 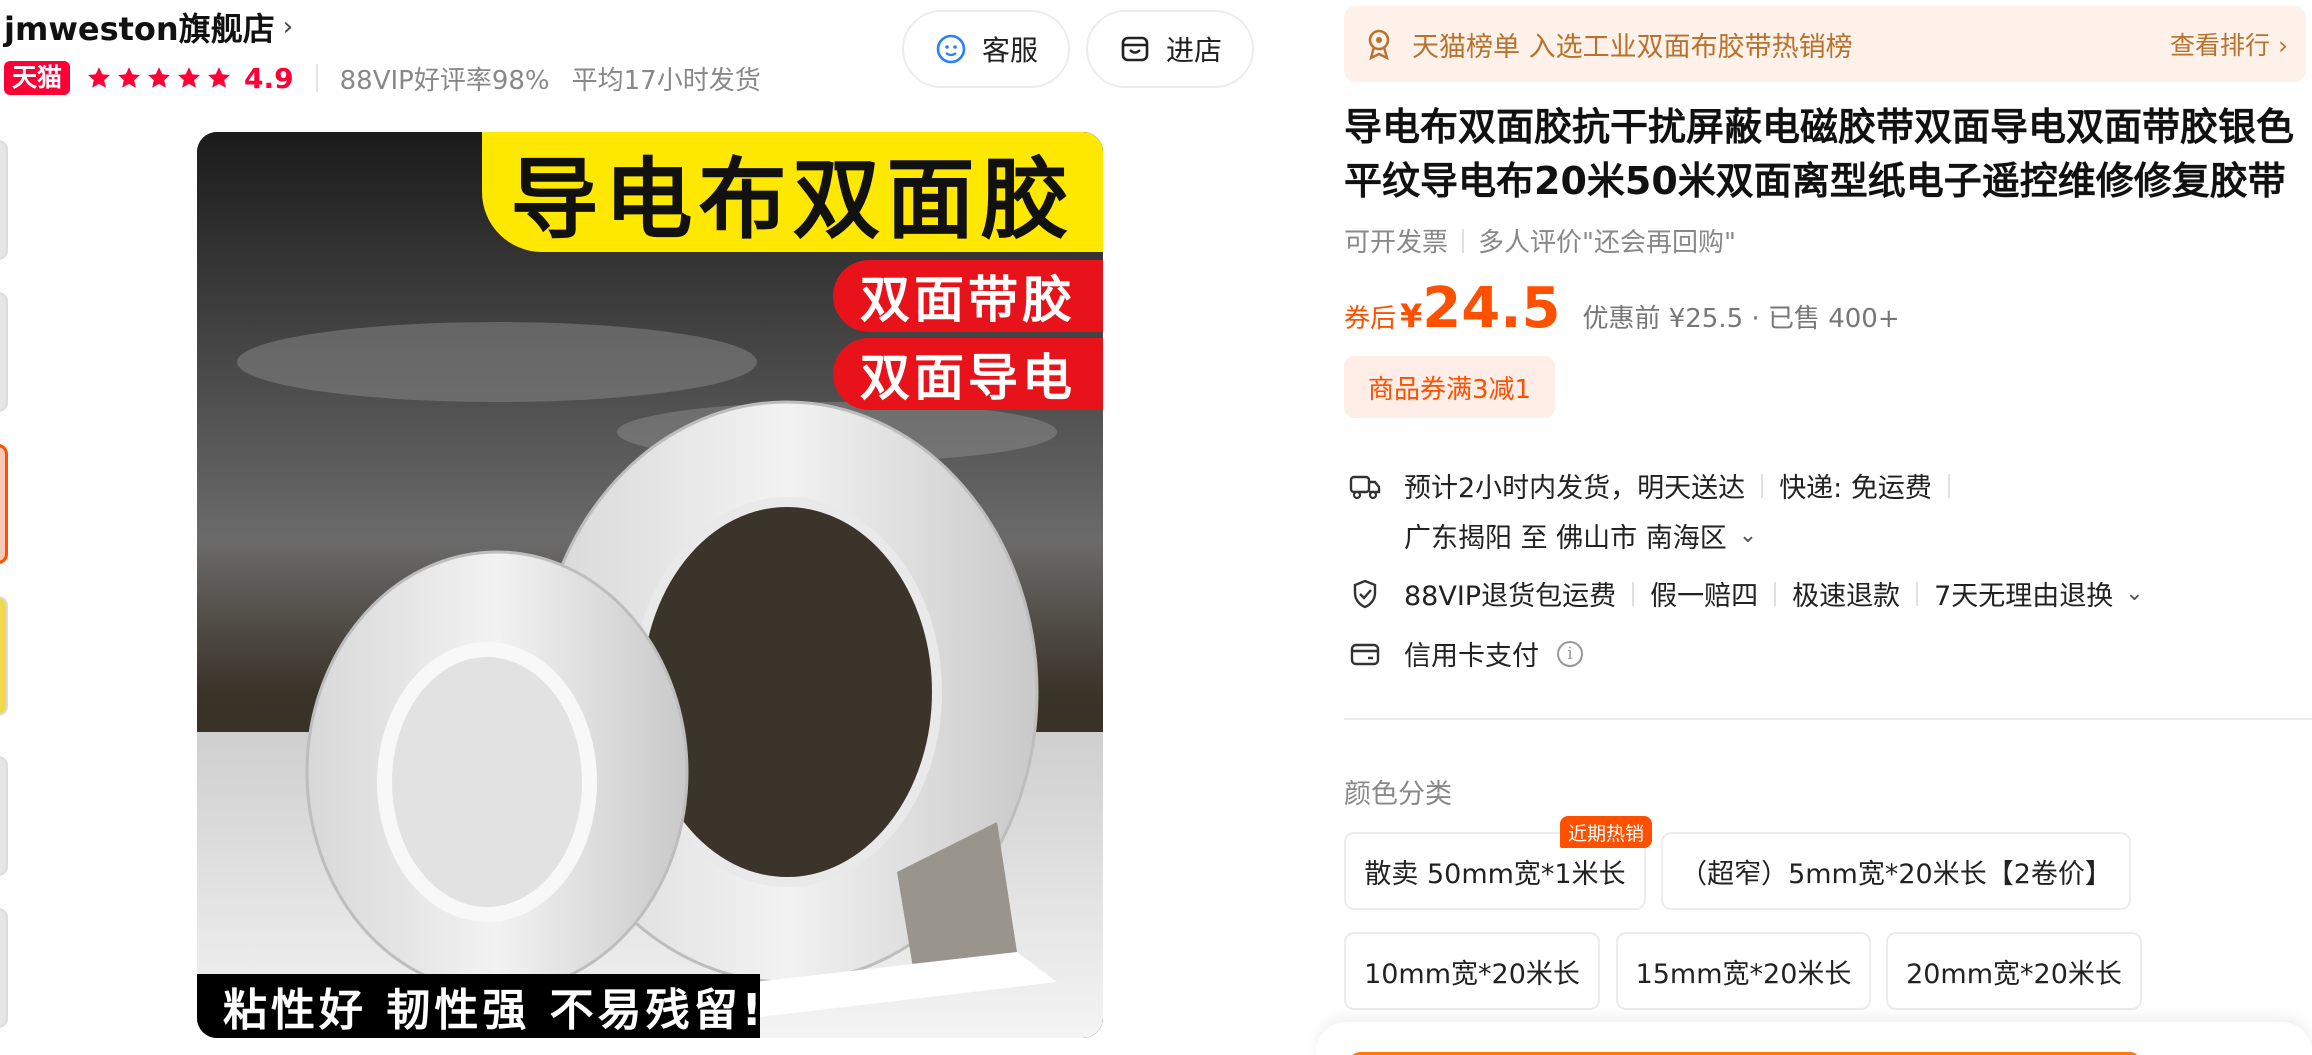 I want to click on price-row: 券后 ¥ 24.5 优惠前 ¥25.5 · 已售 400+, so click(x=1622, y=308).